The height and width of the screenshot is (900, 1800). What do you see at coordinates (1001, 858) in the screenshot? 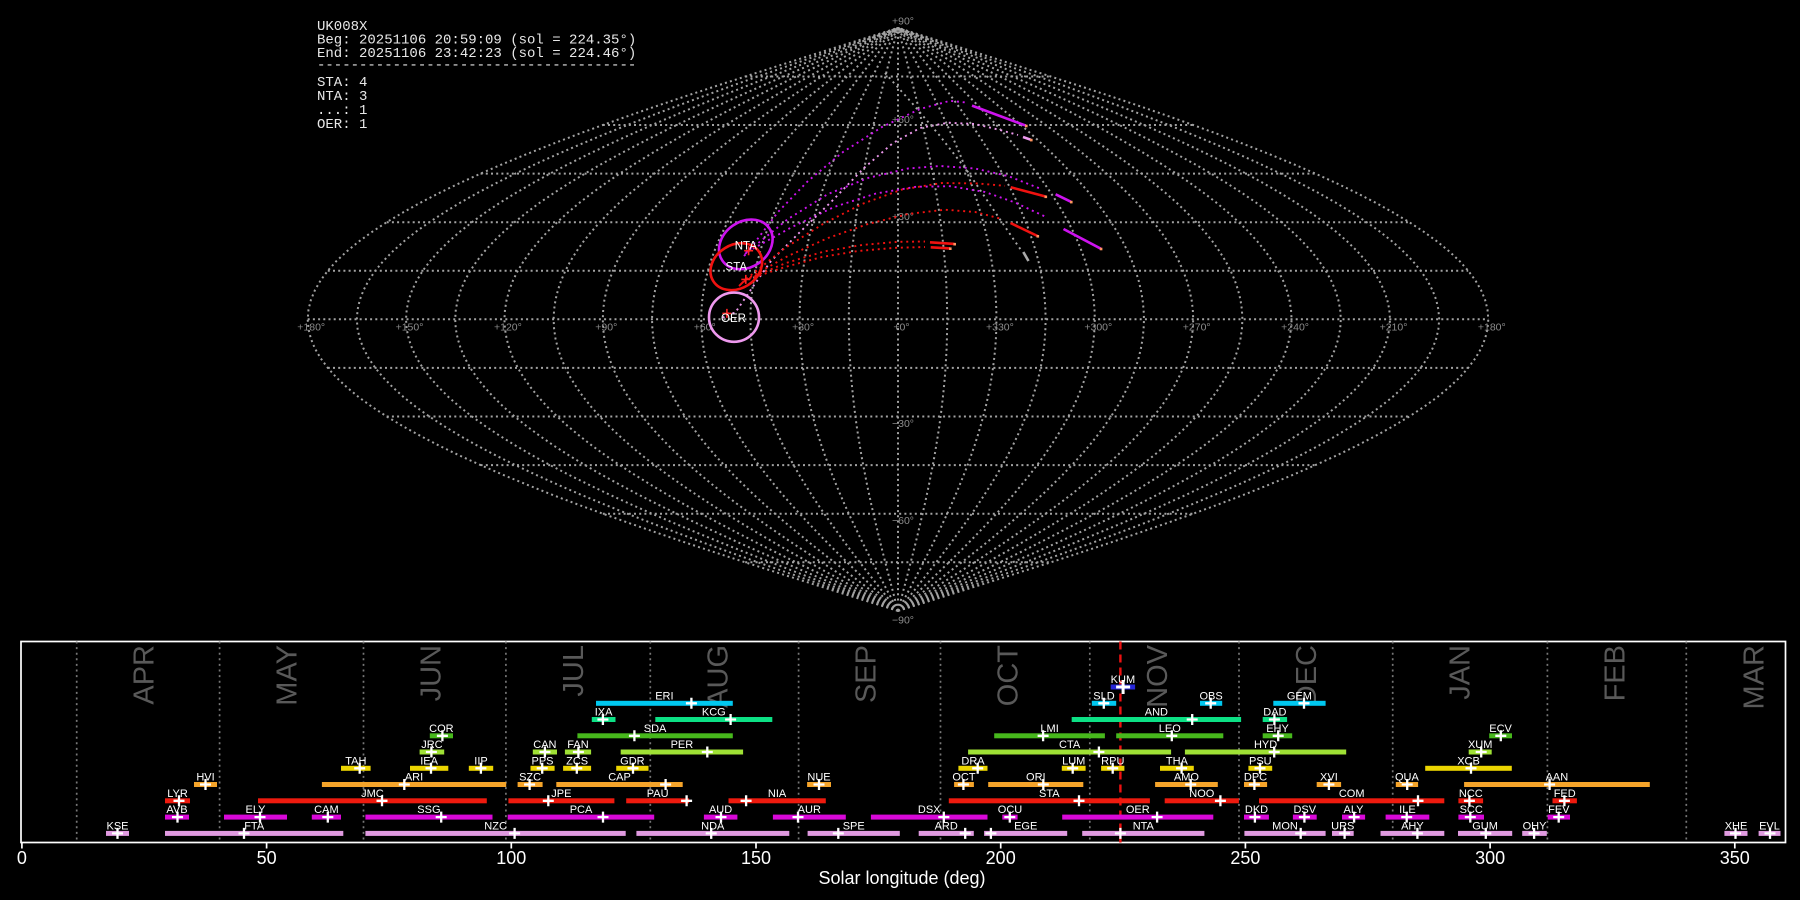
I see `svg-text: 200` at bounding box center [1001, 858].